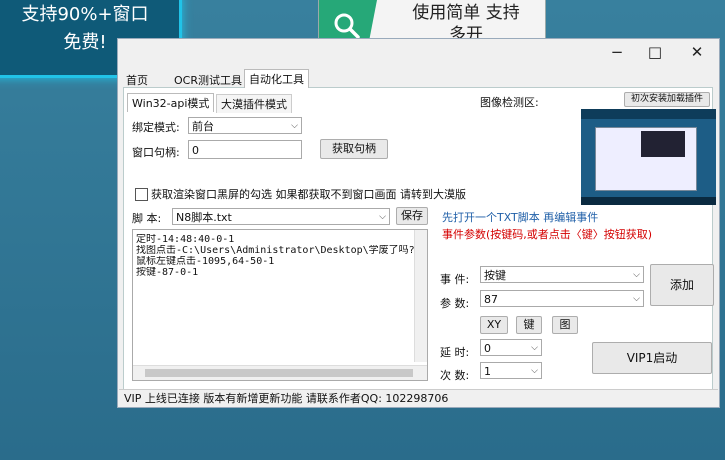 The height and width of the screenshot is (460, 725). I want to click on minimize-button: −, so click(617, 52).